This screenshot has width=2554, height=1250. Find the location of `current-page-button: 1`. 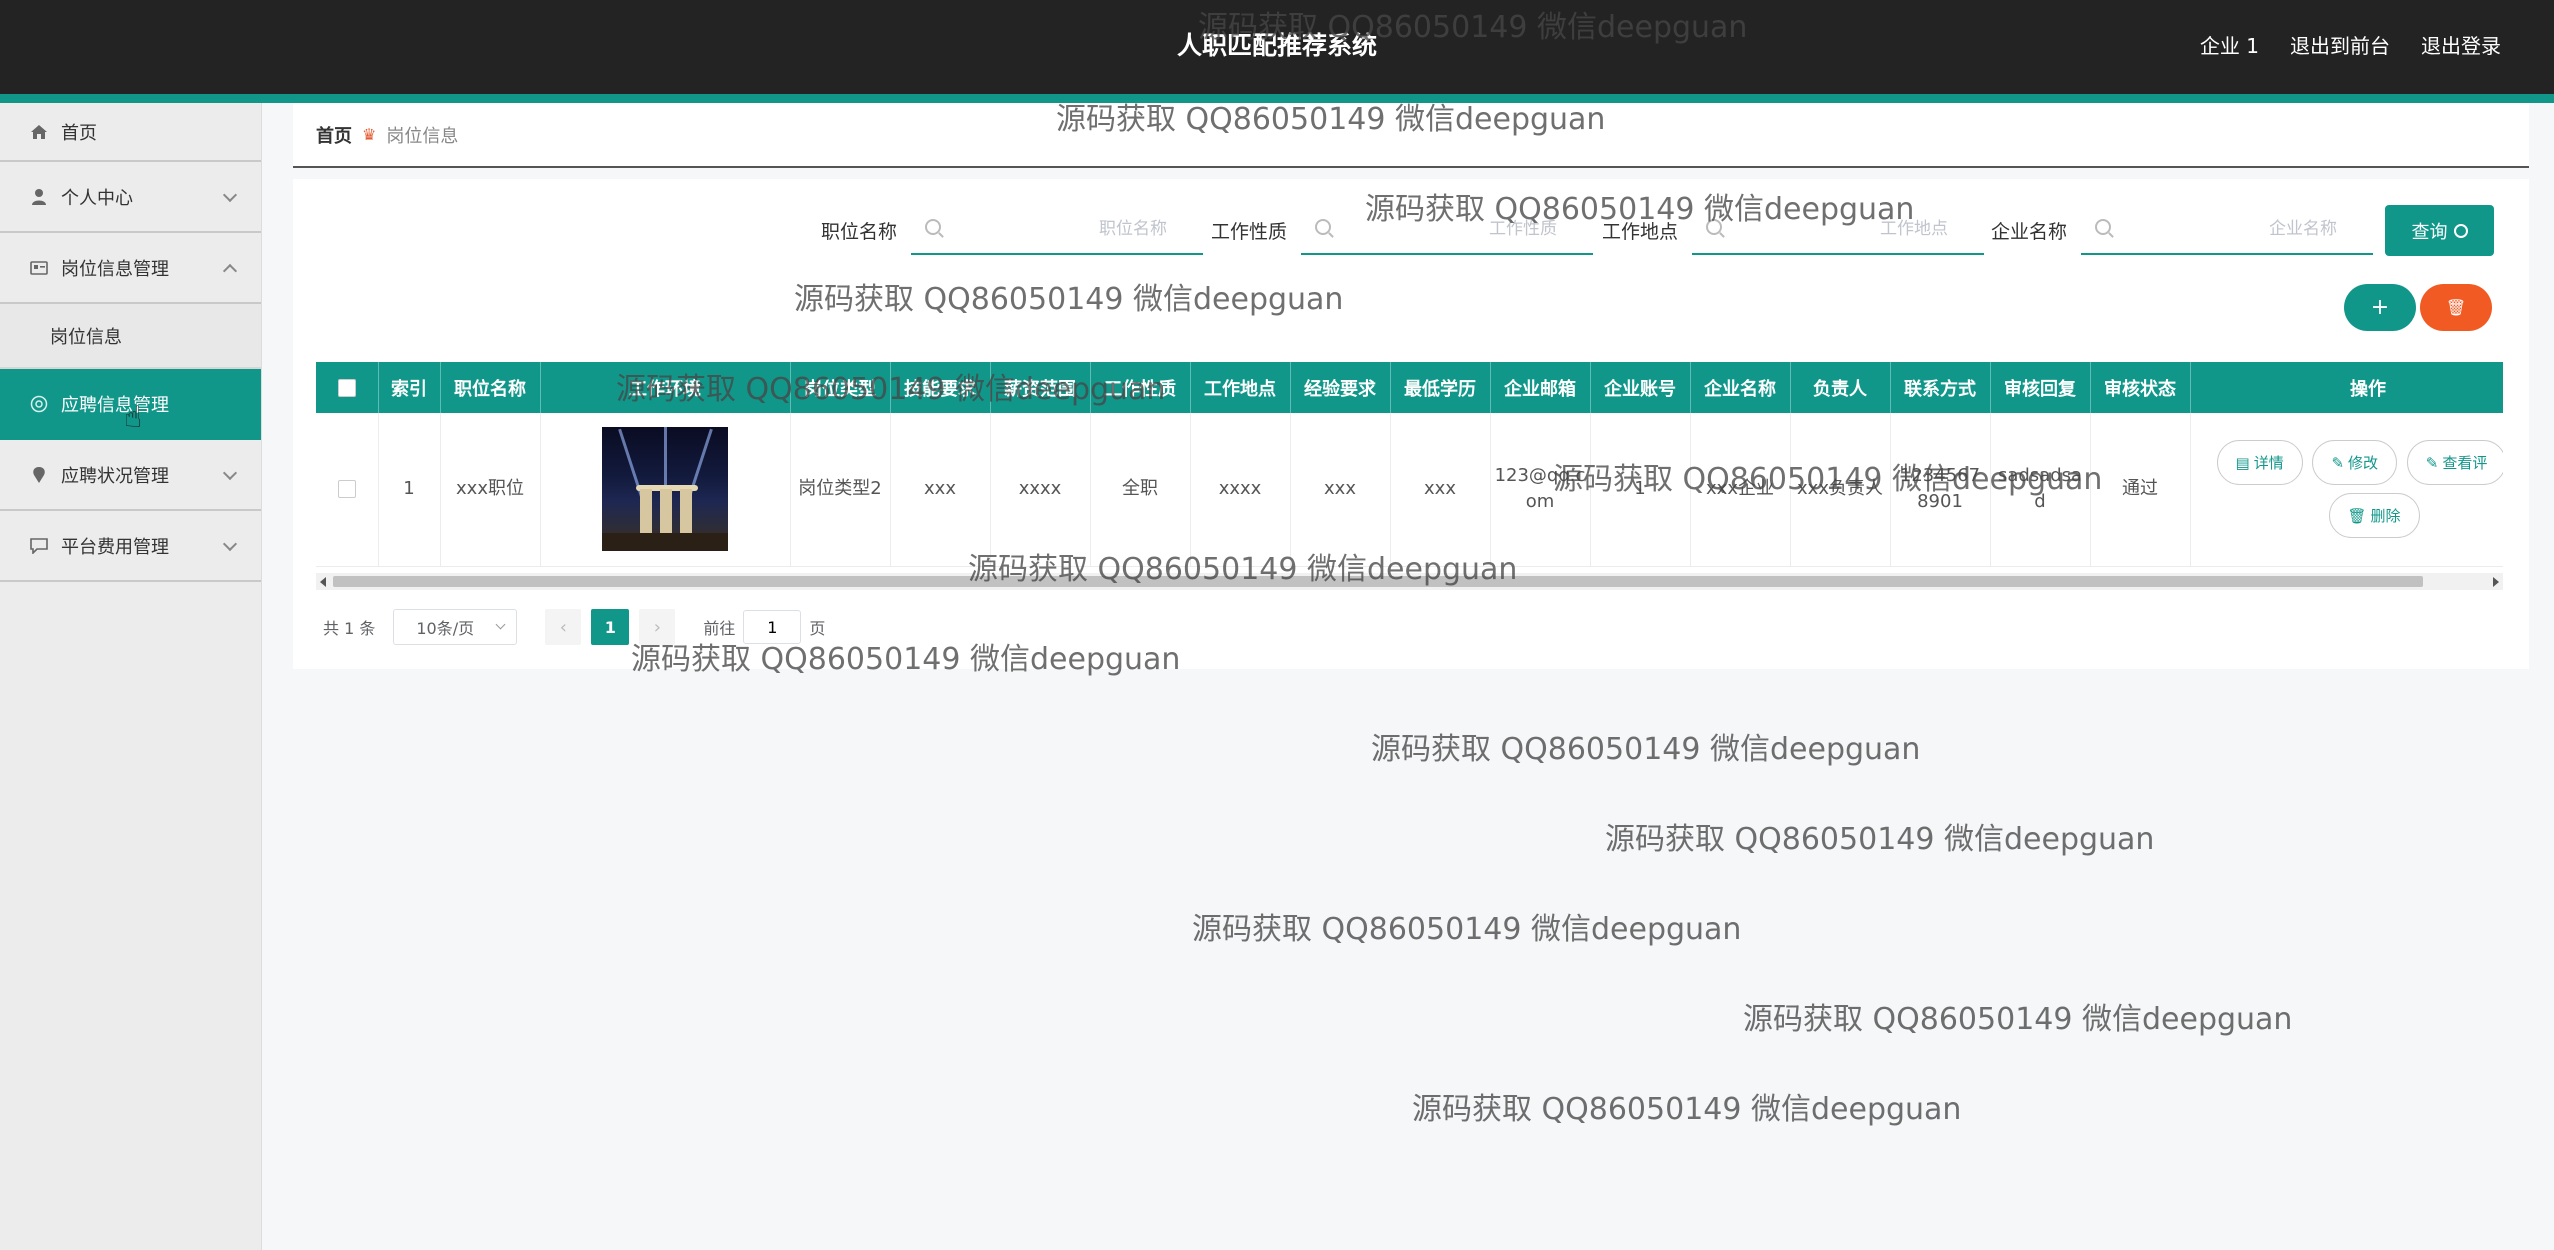

current-page-button: 1 is located at coordinates (610, 627).